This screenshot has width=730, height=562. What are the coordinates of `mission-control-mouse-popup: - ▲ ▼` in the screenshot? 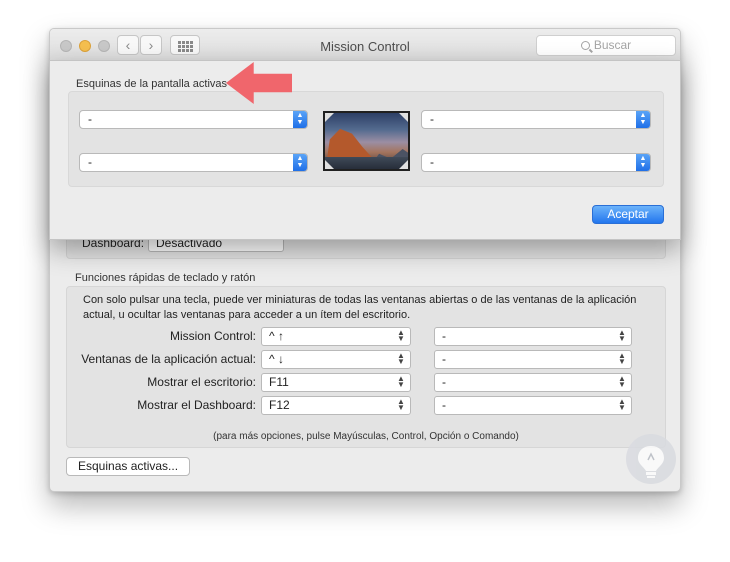 It's located at (533, 336).